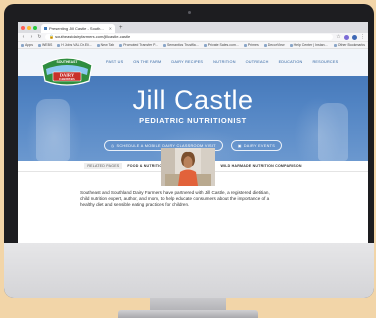 The image size is (376, 318). I want to click on other-bookmarks: Other Bookmarks, so click(349, 45).